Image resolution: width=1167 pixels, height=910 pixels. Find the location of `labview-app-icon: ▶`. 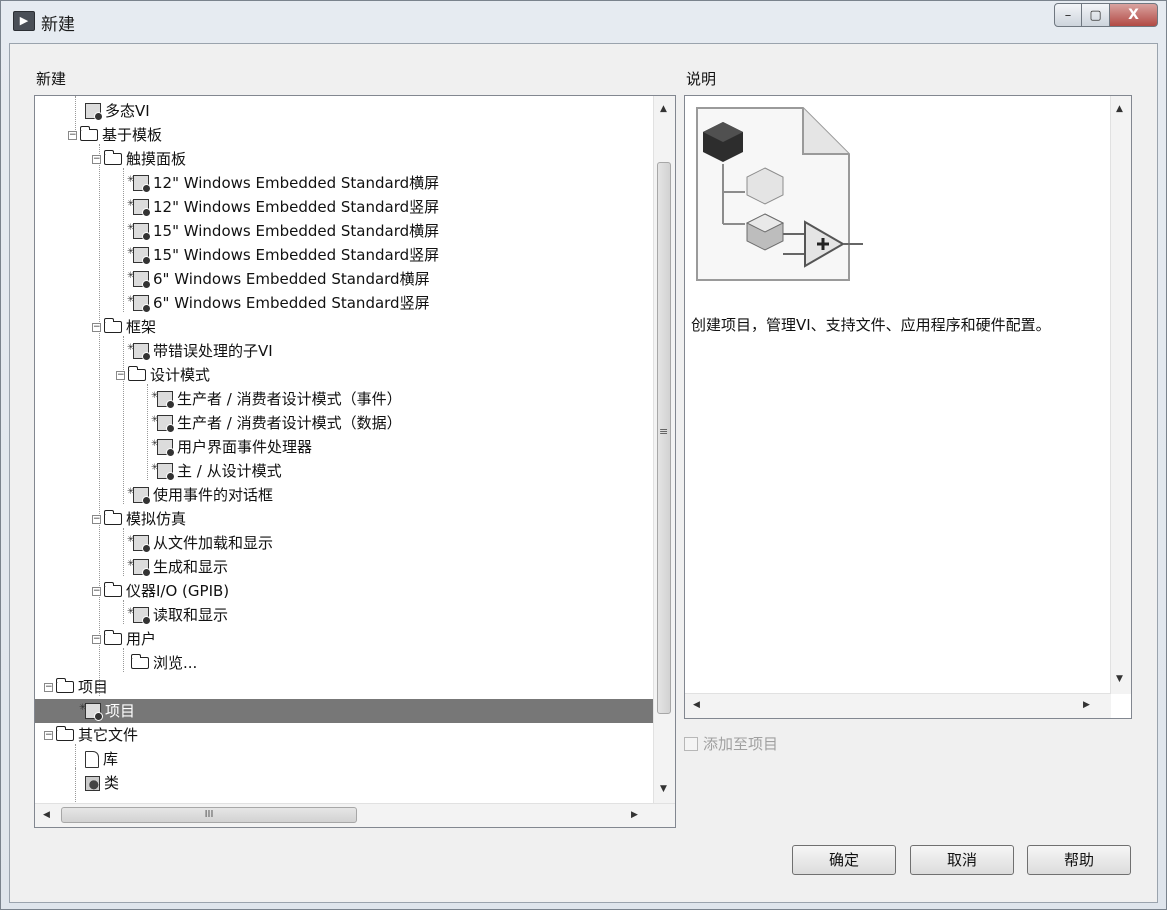

labview-app-icon: ▶ is located at coordinates (24, 21).